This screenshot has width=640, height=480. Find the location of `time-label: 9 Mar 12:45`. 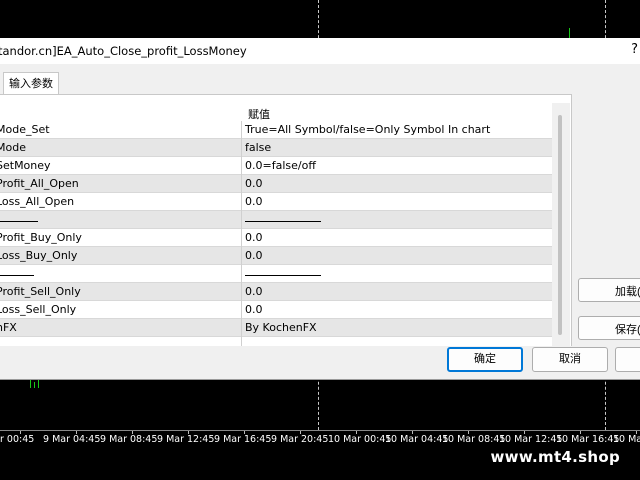

time-label: 9 Mar 12:45 is located at coordinates (186, 439).